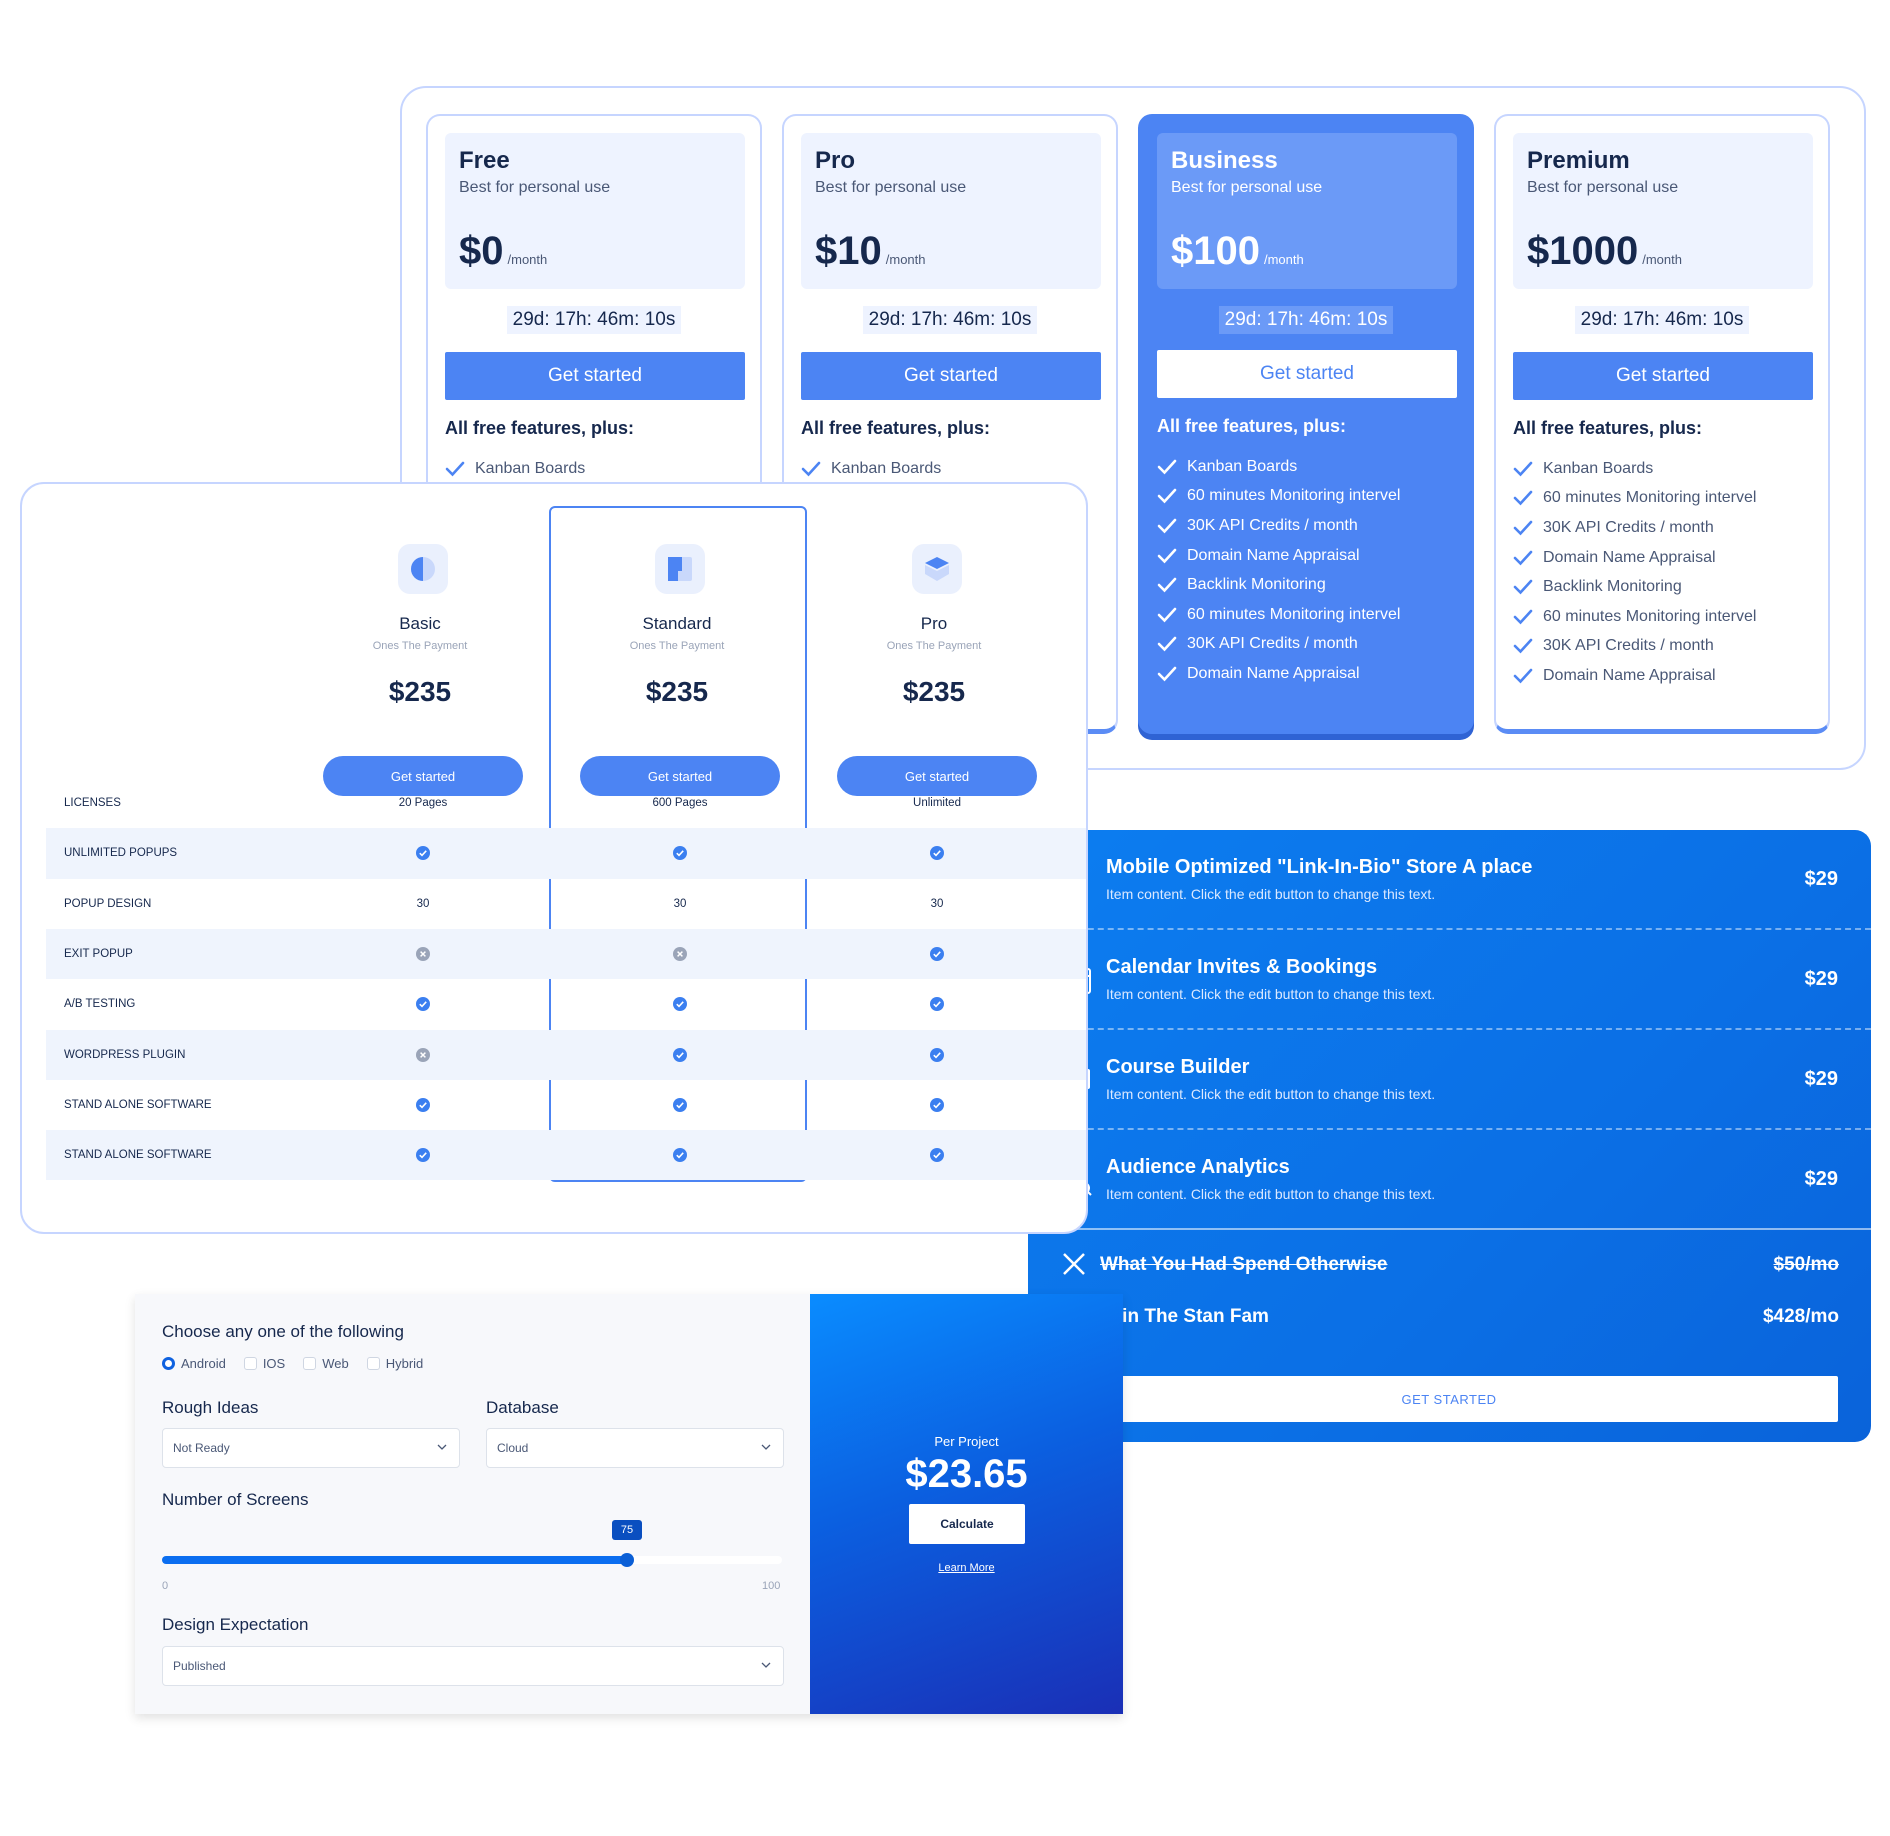  What do you see at coordinates (1074, 1264) in the screenshot?
I see `close-x-icon` at bounding box center [1074, 1264].